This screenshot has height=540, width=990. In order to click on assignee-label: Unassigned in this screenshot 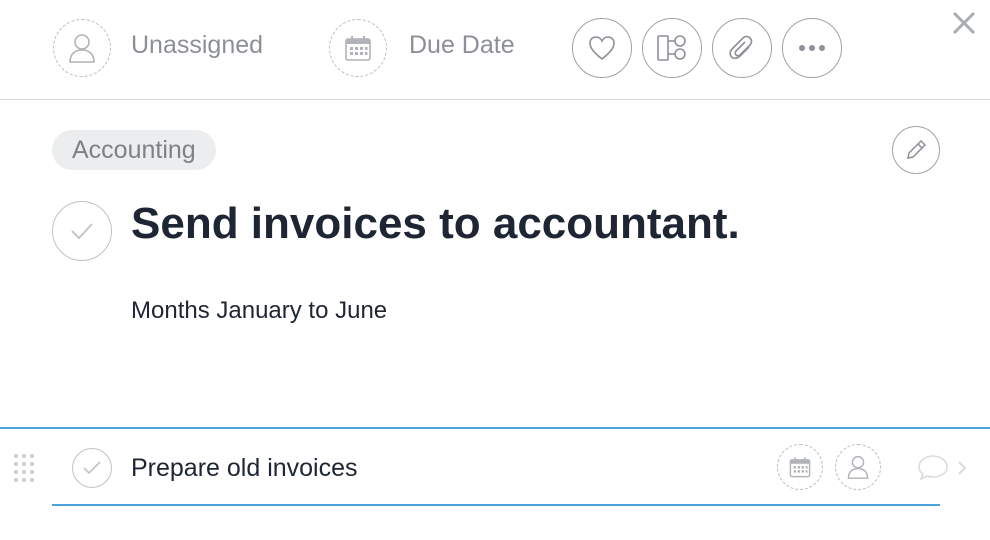, I will do `click(197, 45)`.